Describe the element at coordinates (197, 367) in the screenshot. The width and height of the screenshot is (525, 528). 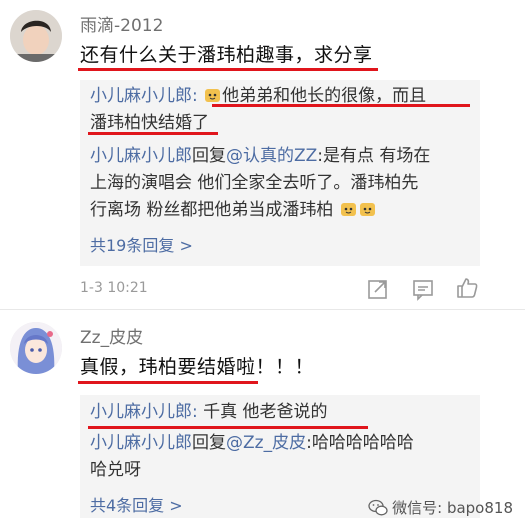
I see `comment-text: 真假，玮柏要结婚啦！！！` at that location.